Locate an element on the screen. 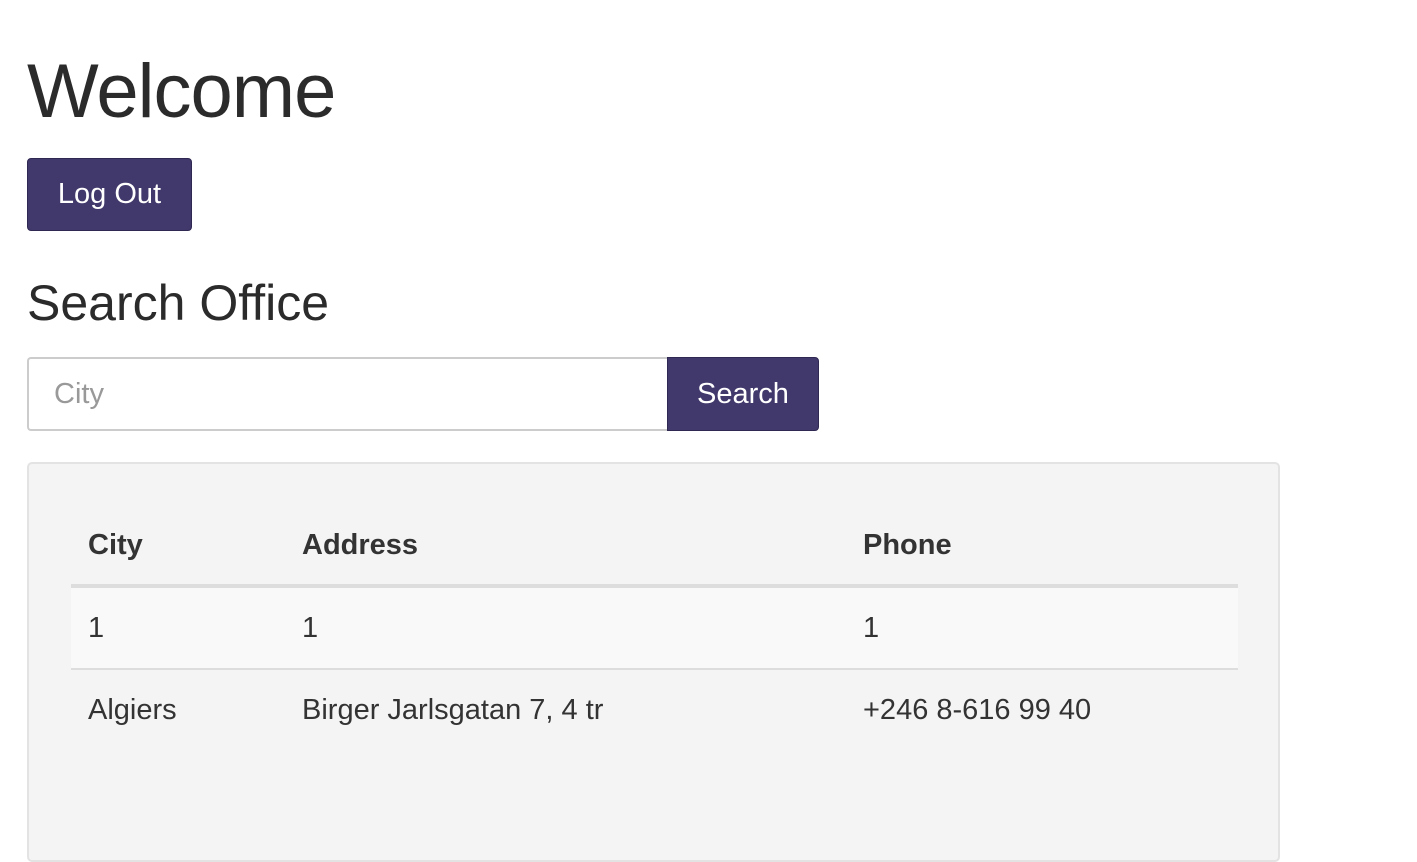  cell-city: Algiers is located at coordinates (178, 709).